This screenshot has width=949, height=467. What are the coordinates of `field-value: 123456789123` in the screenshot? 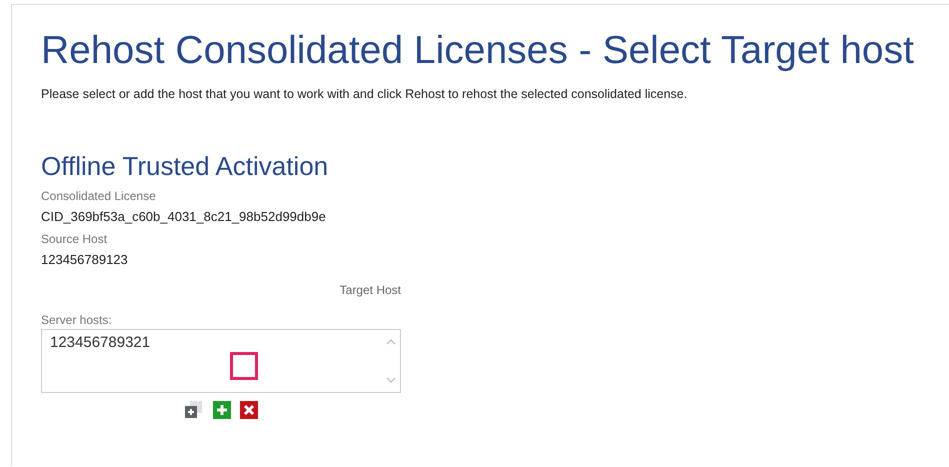 It's located at (84, 259).